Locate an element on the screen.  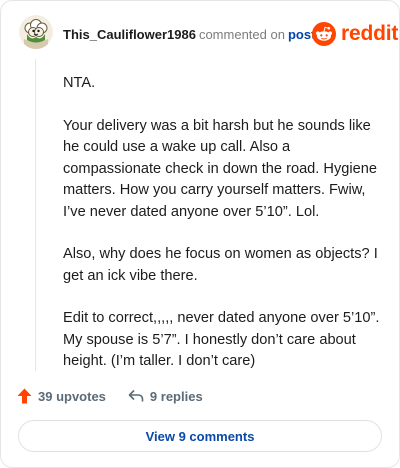
cauliflower-avatar-icon is located at coordinates (36, 32).